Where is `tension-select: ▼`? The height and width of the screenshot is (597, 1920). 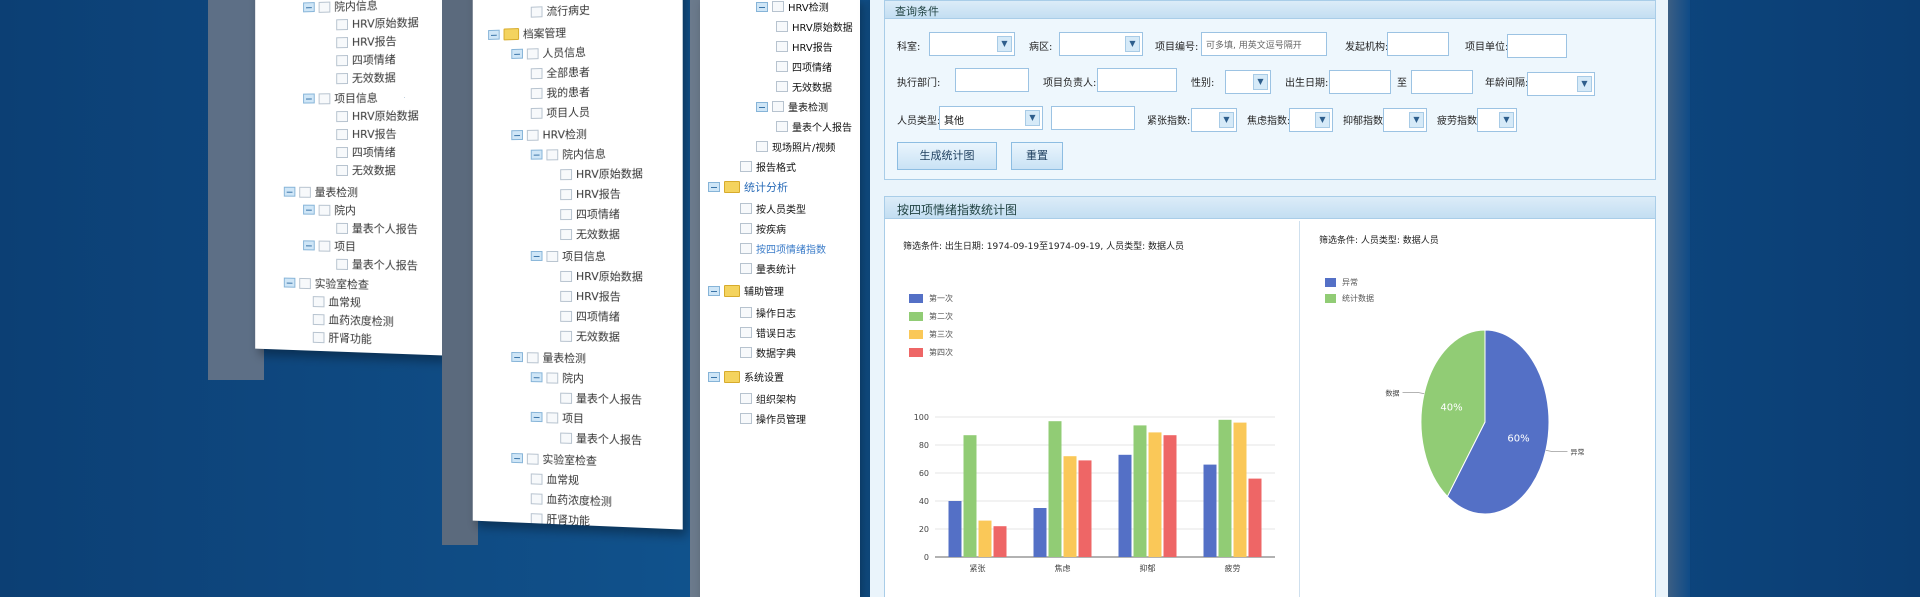
tension-select: ▼ is located at coordinates (1214, 120).